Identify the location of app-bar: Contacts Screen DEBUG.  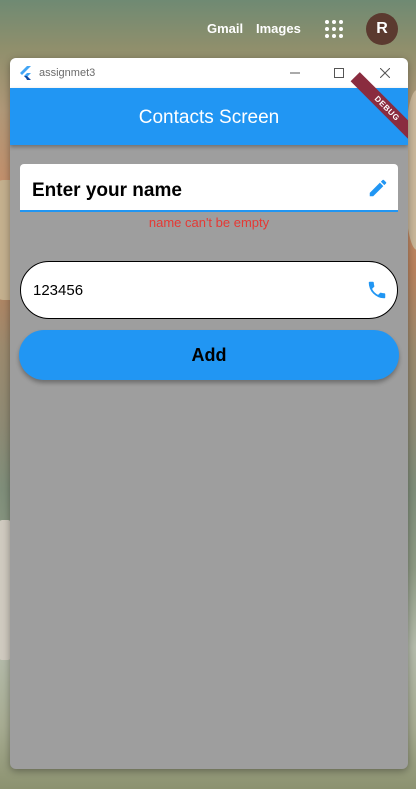
(209, 108).